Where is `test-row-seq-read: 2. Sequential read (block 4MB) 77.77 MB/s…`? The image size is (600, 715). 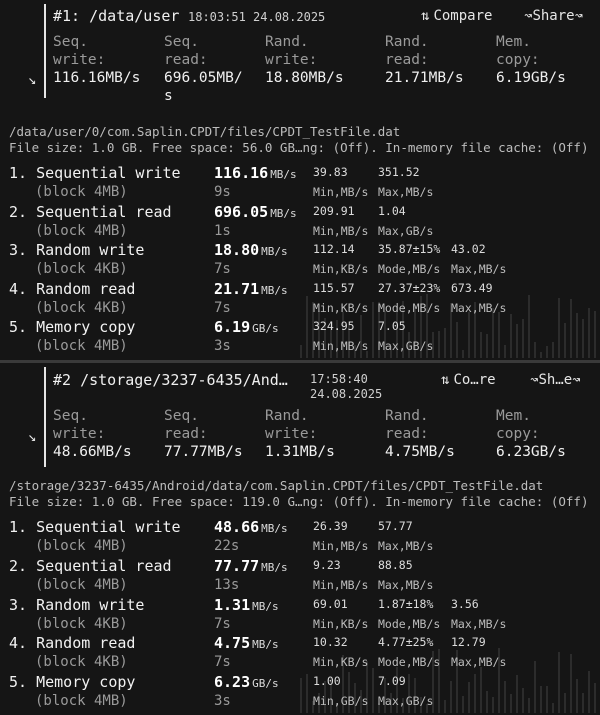 test-row-seq-read: 2. Sequential read (block 4MB) 77.77 MB/s… is located at coordinates (300, 576).